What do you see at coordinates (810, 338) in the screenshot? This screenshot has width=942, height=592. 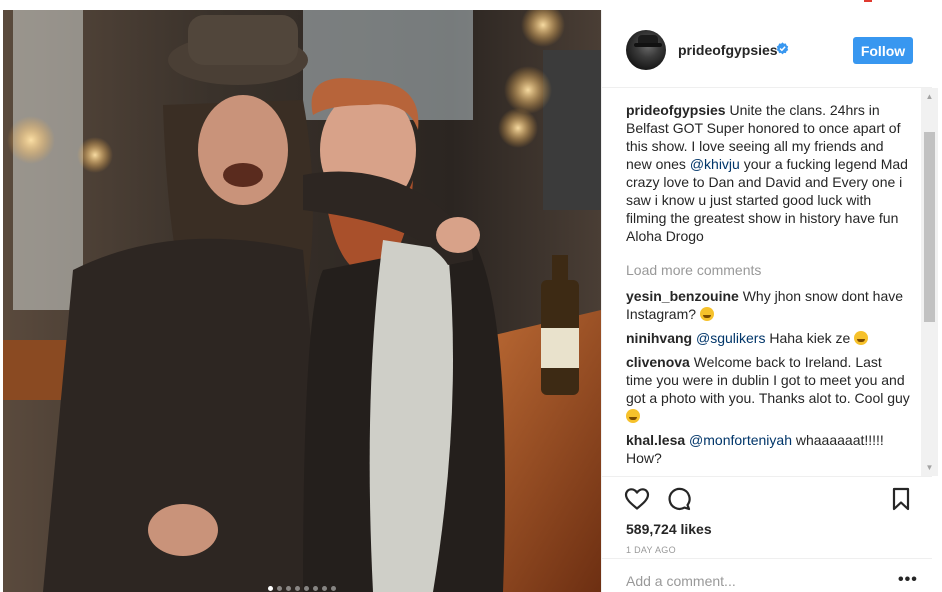 I see `comment-text: Haha kiek ze` at bounding box center [810, 338].